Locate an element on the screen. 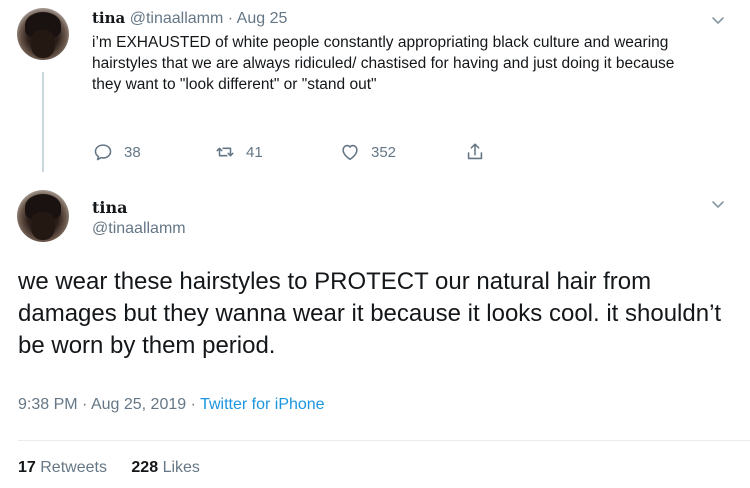 This screenshot has width=750, height=488. reply-button: 38 is located at coordinates (116, 152).